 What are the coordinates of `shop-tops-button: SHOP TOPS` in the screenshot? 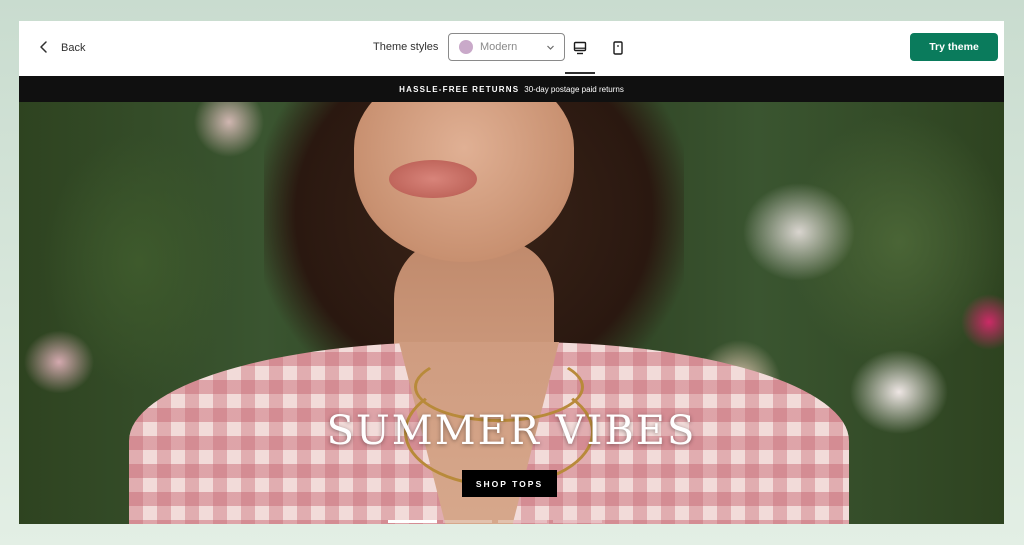 It's located at (509, 483).